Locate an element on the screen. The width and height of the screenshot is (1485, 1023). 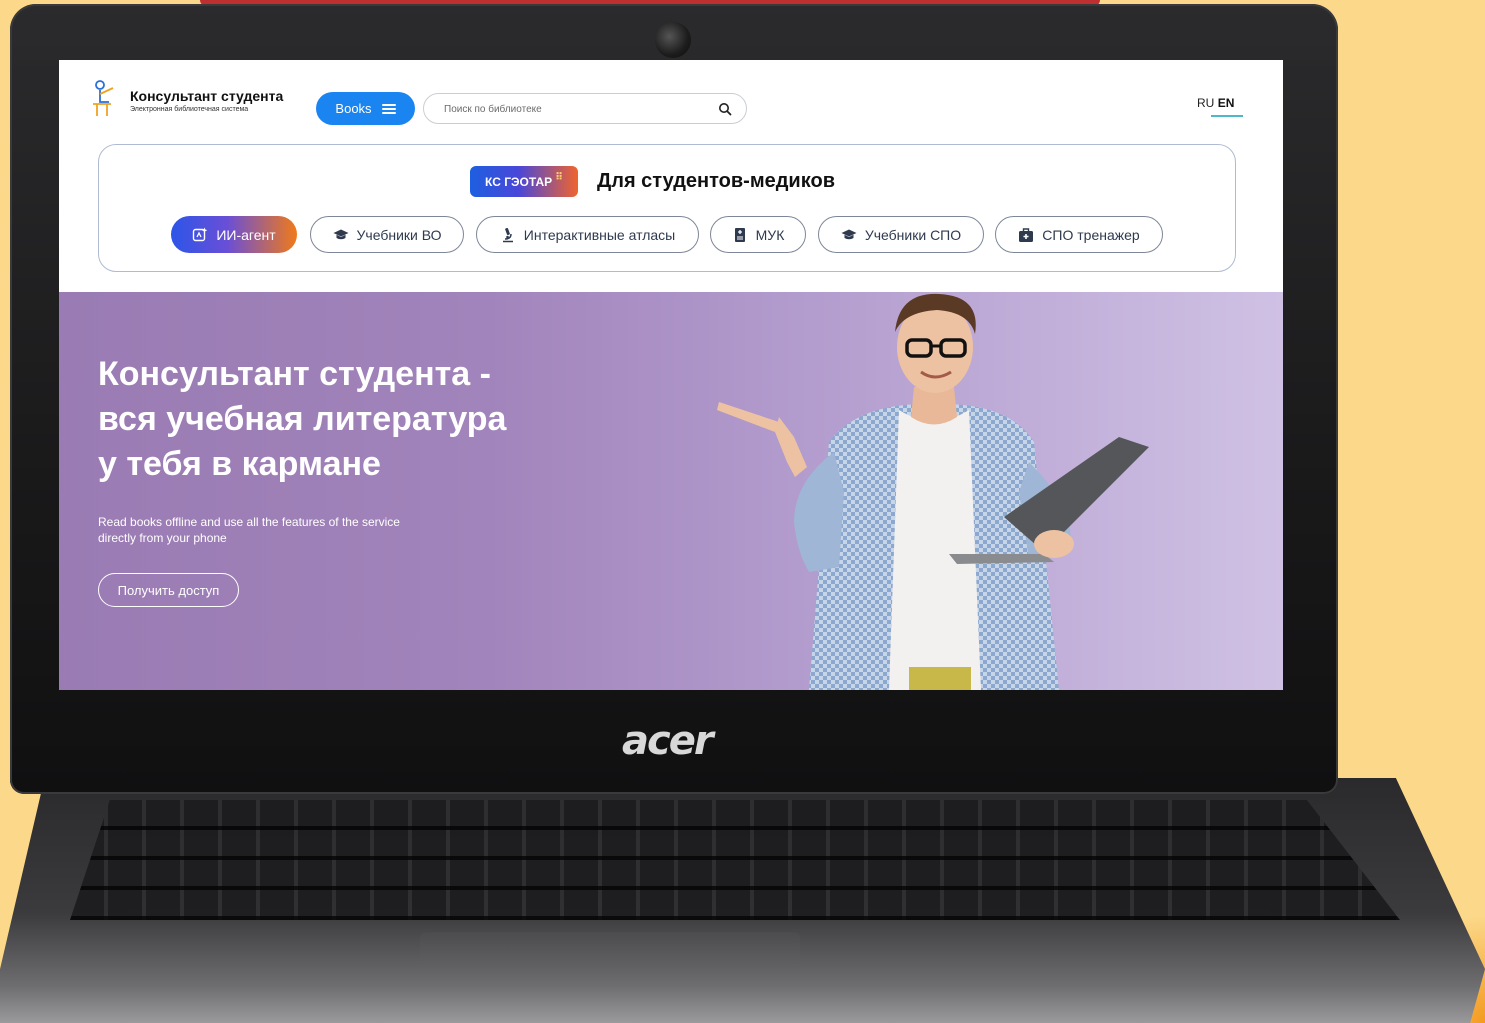
hamburger-icon is located at coordinates (388, 108).